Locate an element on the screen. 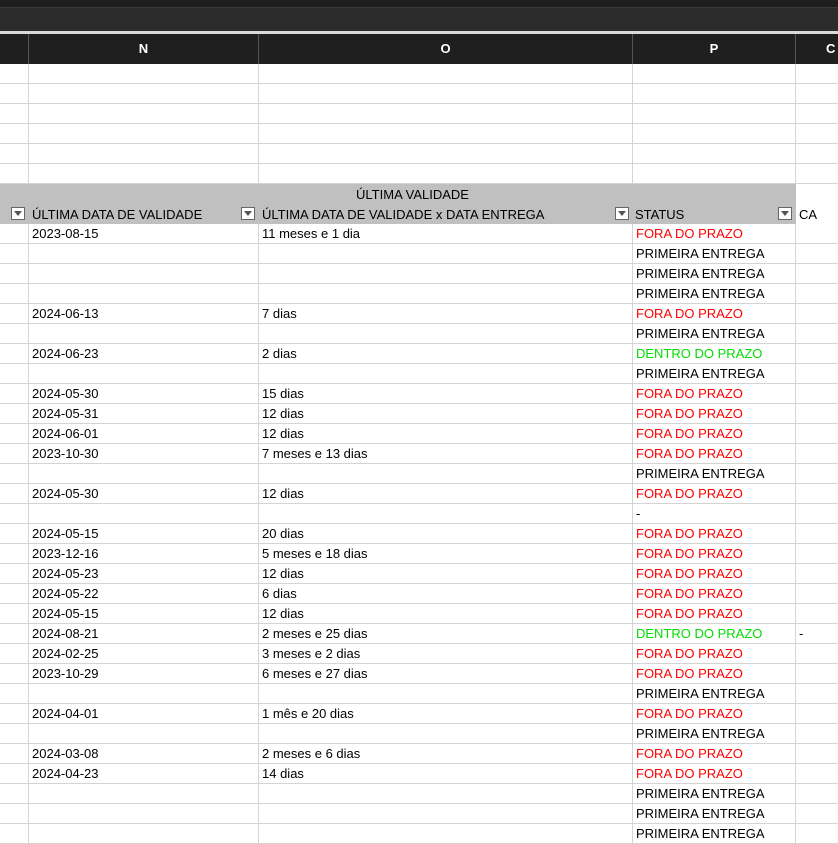 This screenshot has width=838, height=844. last-date-cell: 2023-10-30 is located at coordinates (144, 454).